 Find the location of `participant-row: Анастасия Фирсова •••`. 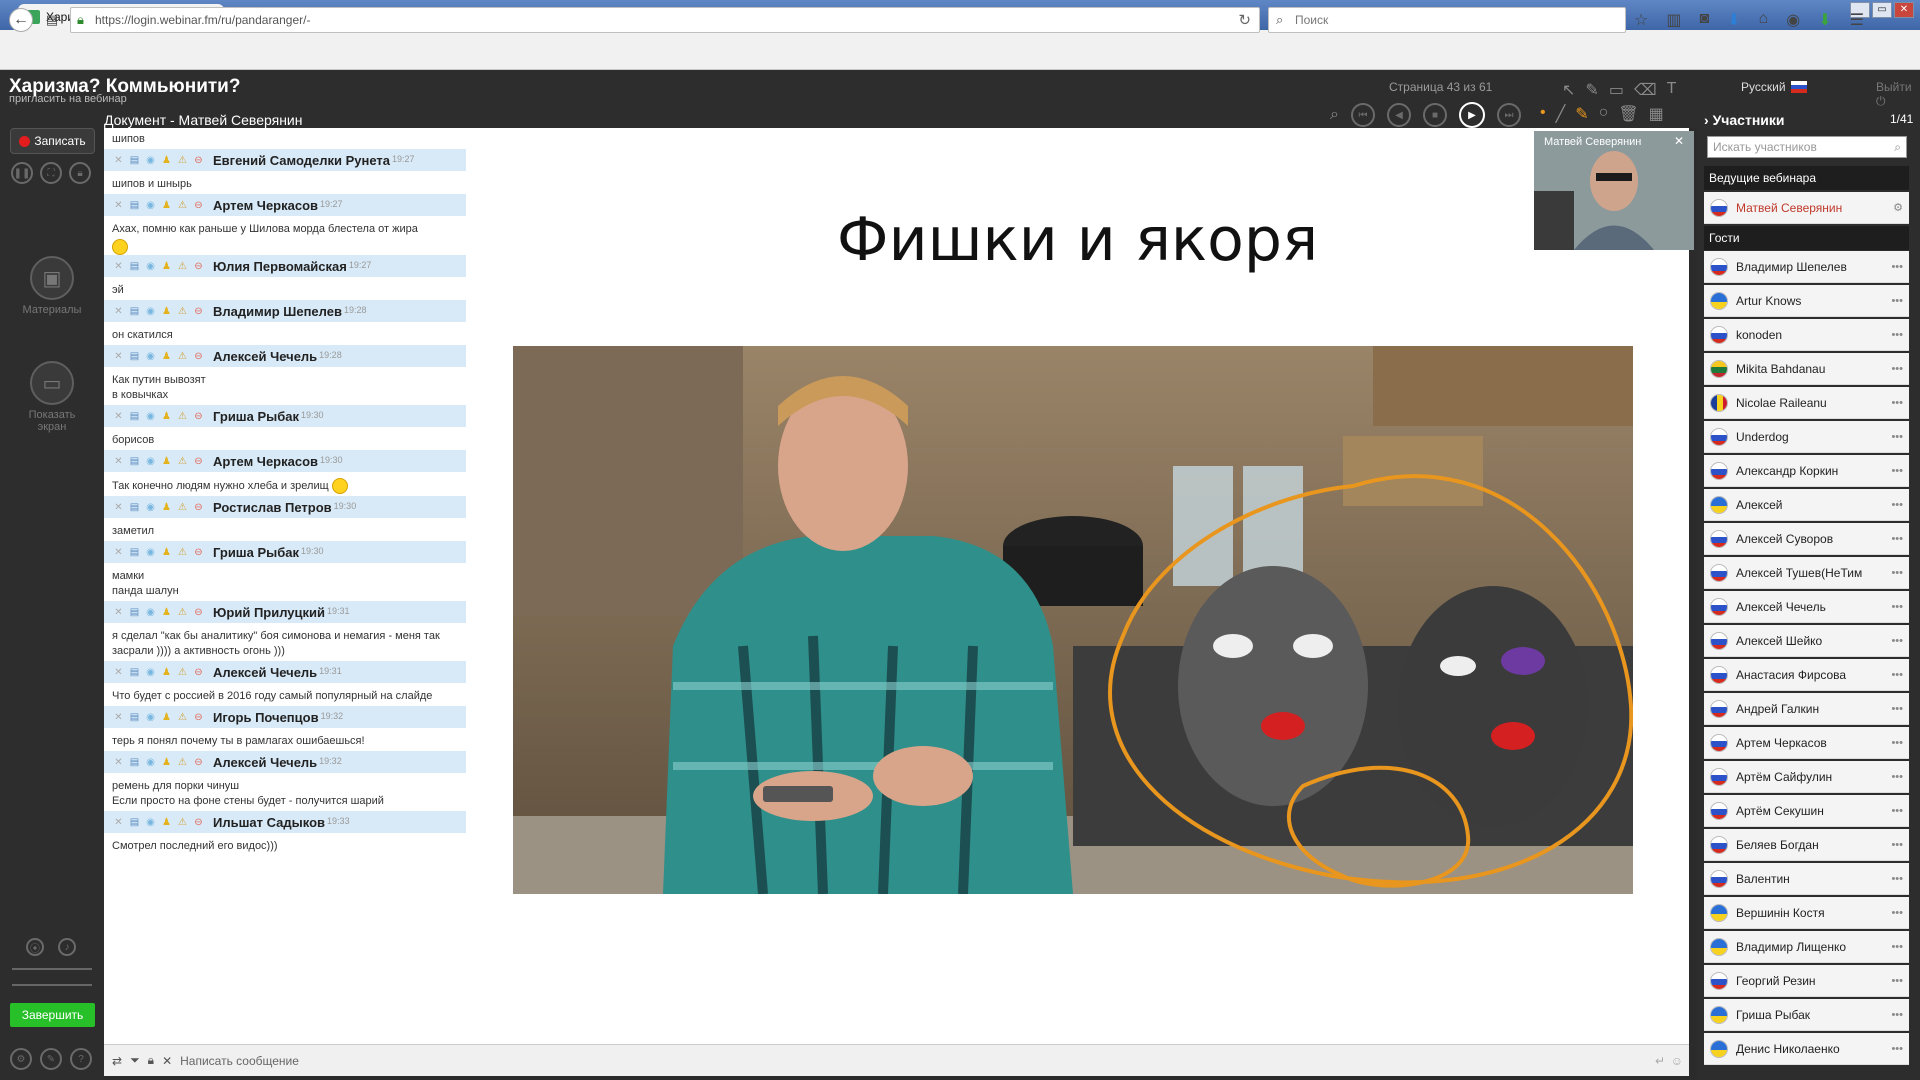

participant-row: Анастасия Фирсова ••• is located at coordinates (1806, 675).